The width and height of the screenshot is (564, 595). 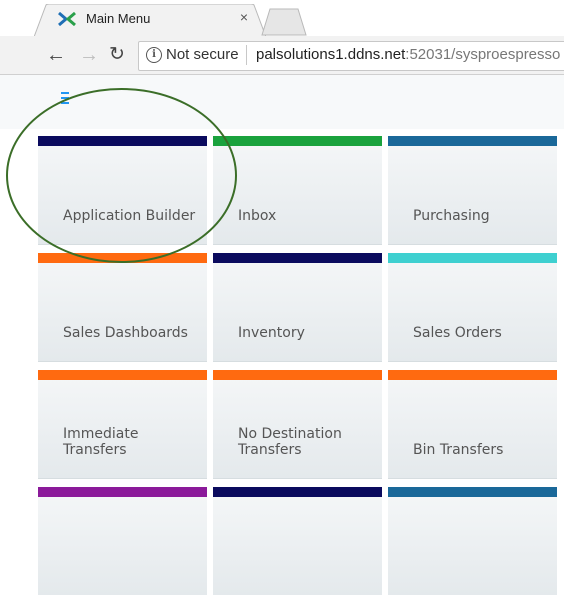 What do you see at coordinates (271, 333) in the screenshot?
I see `tile-label: Inventory` at bounding box center [271, 333].